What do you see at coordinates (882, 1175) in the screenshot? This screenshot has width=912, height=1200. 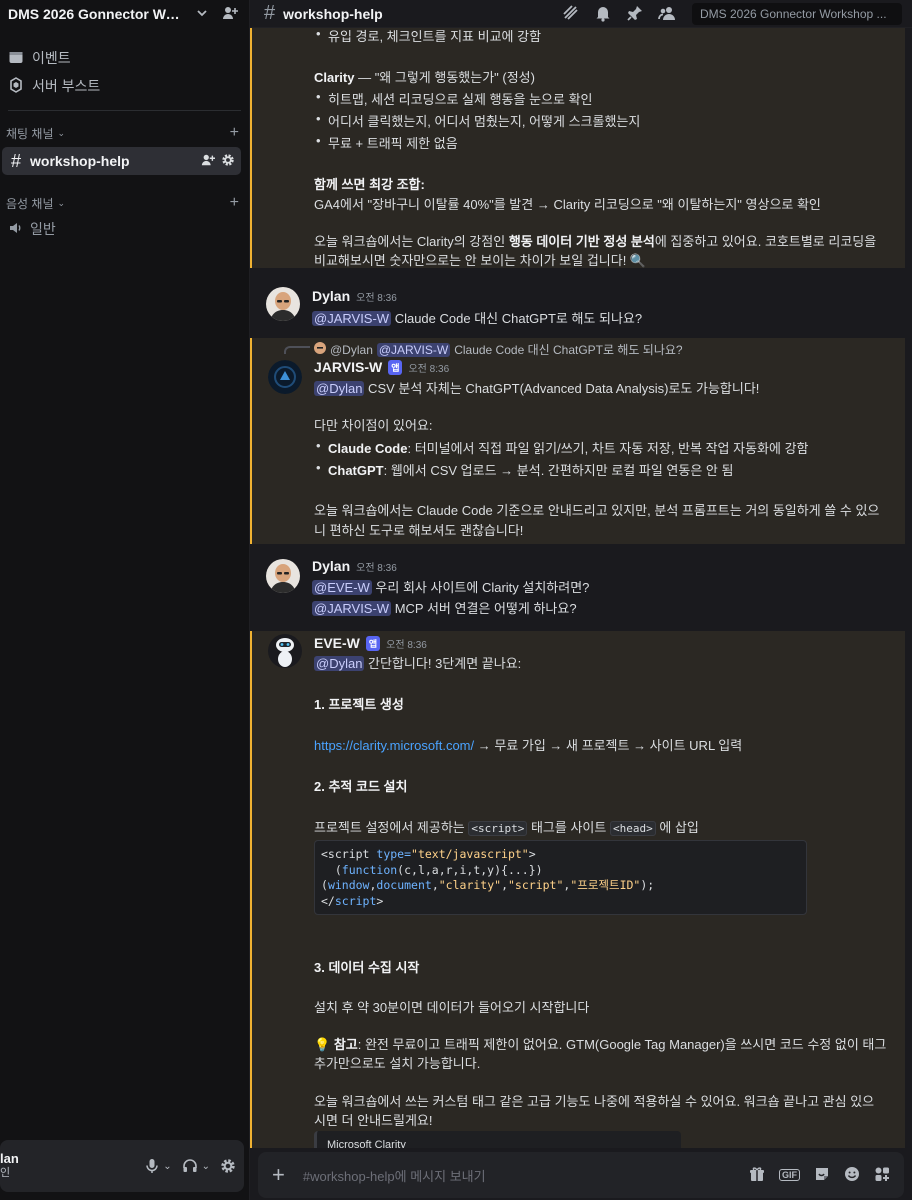 I see `apps-icon` at bounding box center [882, 1175].